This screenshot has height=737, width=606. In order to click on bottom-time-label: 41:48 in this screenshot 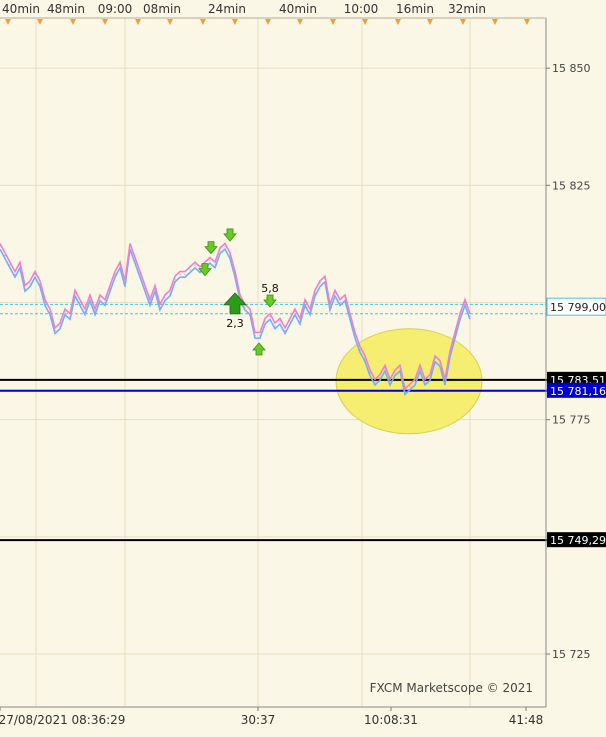, I will do `click(526, 720)`.